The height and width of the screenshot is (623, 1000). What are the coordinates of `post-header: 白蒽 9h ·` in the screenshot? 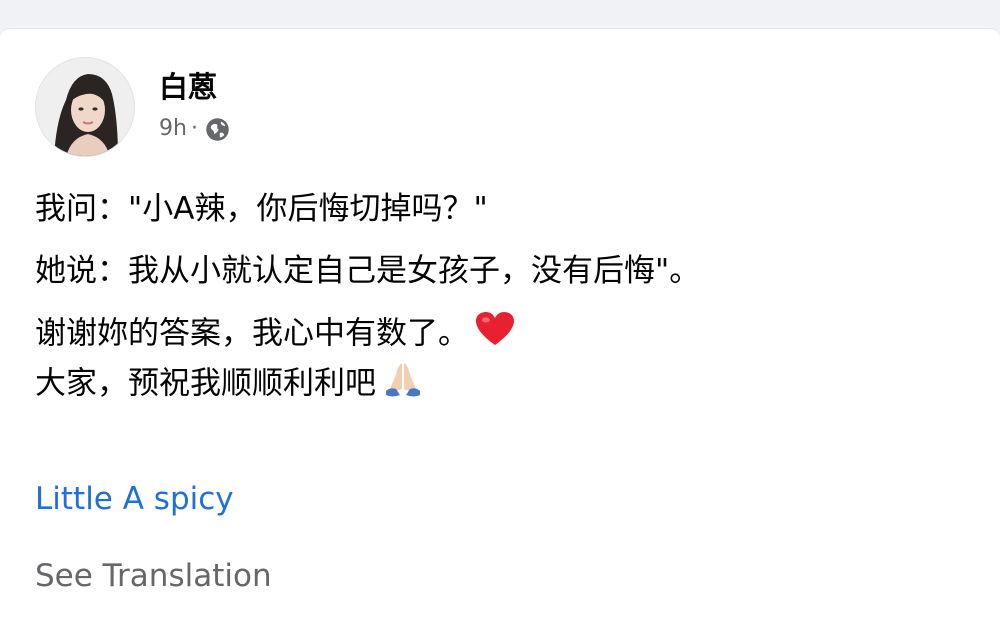 It's located at (133, 107).